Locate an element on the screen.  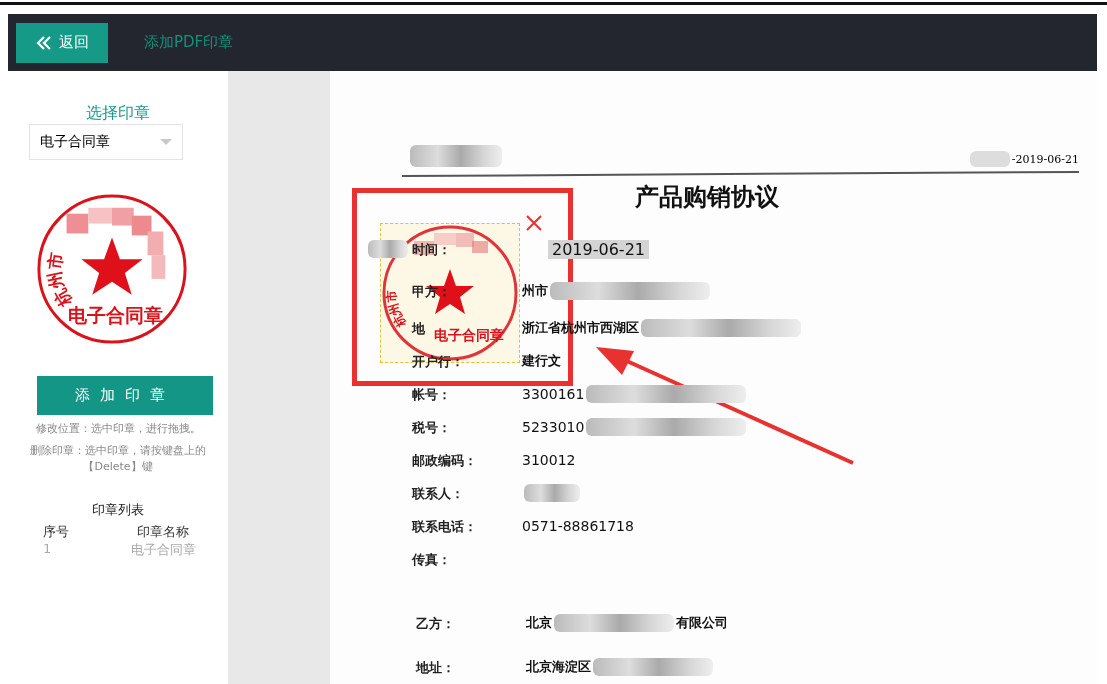
document-title: 产品购销协议 is located at coordinates (707, 197).